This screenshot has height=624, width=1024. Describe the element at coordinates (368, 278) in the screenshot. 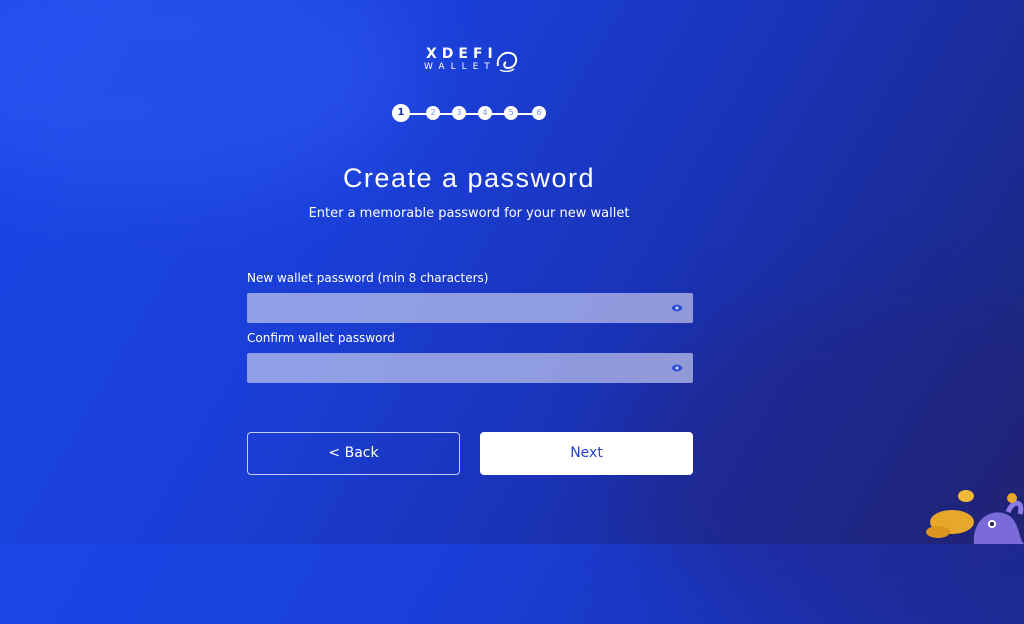

I see `password-label: New wallet password (min 8 characters)` at that location.